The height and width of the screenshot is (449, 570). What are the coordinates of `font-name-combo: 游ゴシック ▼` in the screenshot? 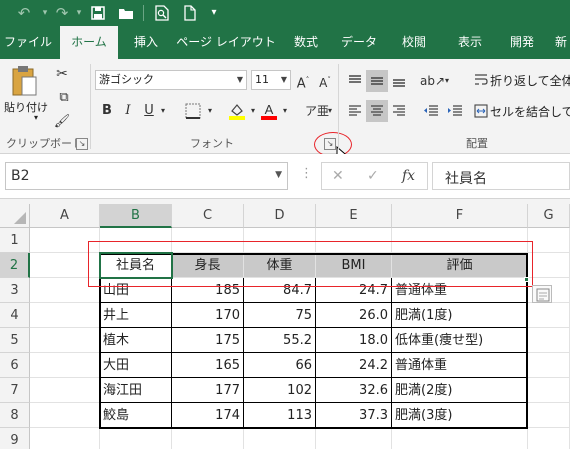 It's located at (171, 80).